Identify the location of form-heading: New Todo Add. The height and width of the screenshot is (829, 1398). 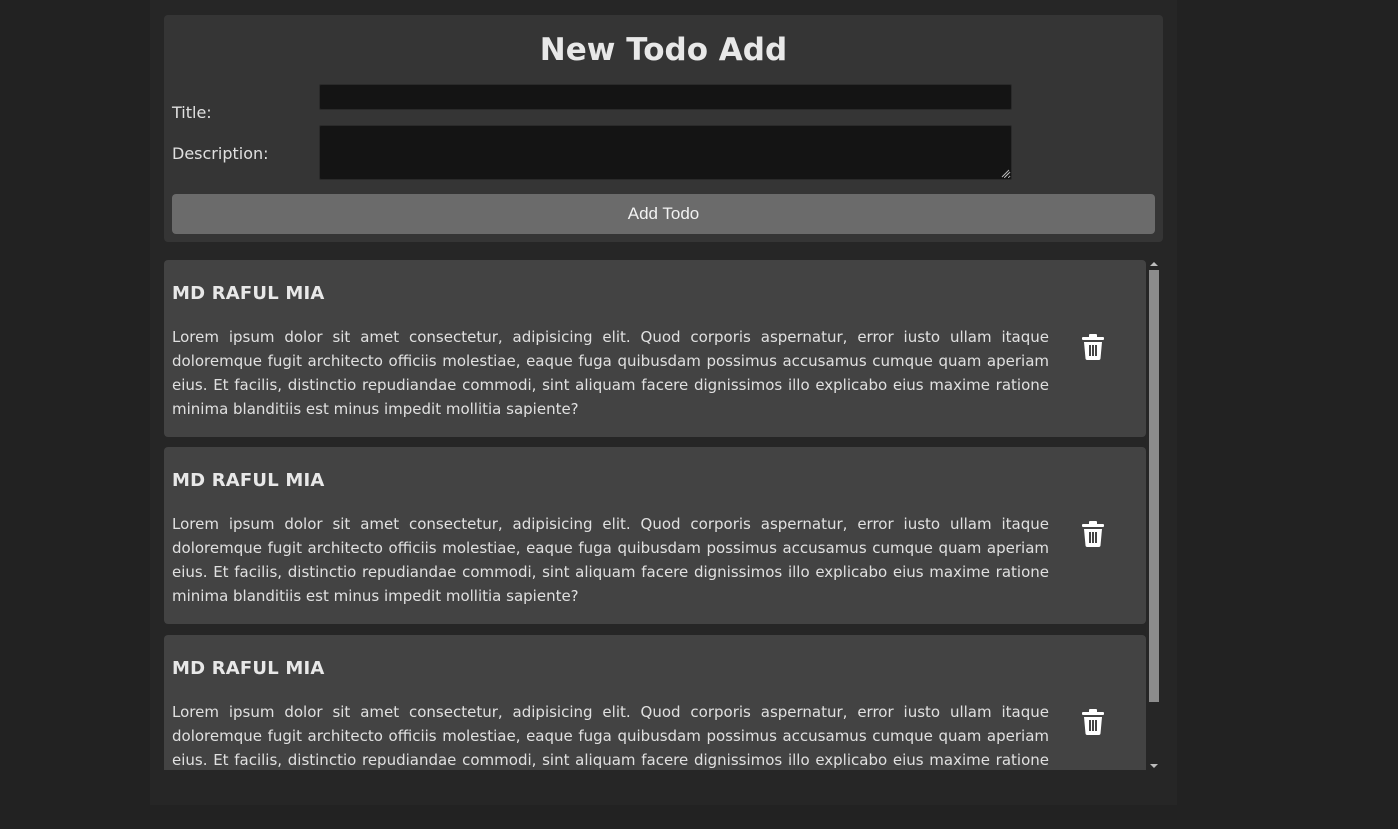
(663, 50).